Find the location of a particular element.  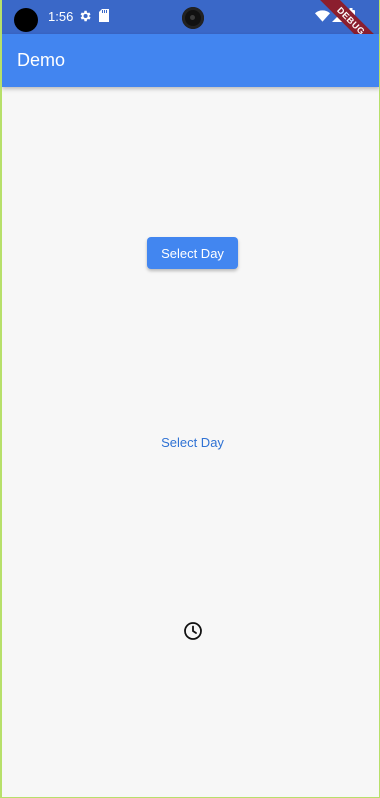

app-bar: Demo is located at coordinates (190, 60).